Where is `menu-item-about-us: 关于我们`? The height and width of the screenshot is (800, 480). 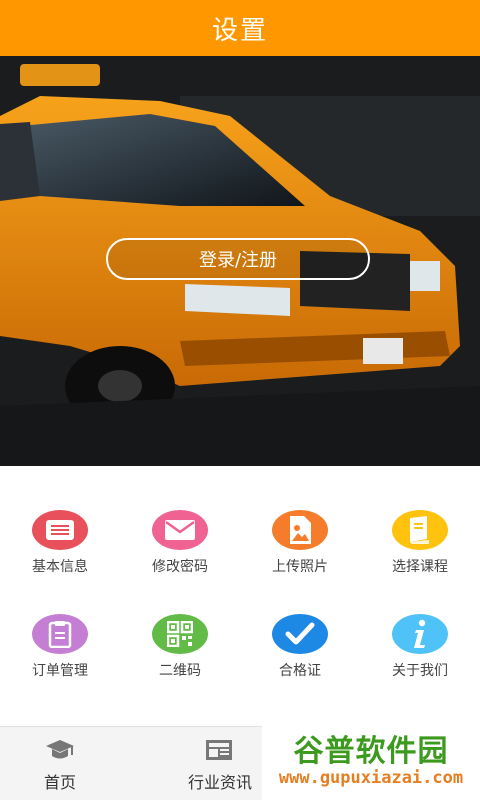 menu-item-about-us: 关于我们 is located at coordinates (420, 625).